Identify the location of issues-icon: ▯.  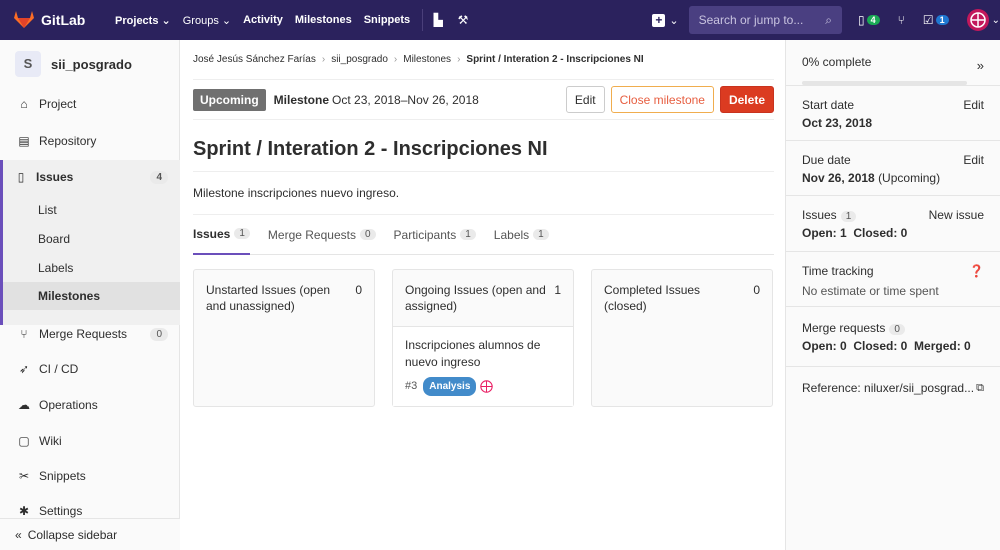
(21, 177).